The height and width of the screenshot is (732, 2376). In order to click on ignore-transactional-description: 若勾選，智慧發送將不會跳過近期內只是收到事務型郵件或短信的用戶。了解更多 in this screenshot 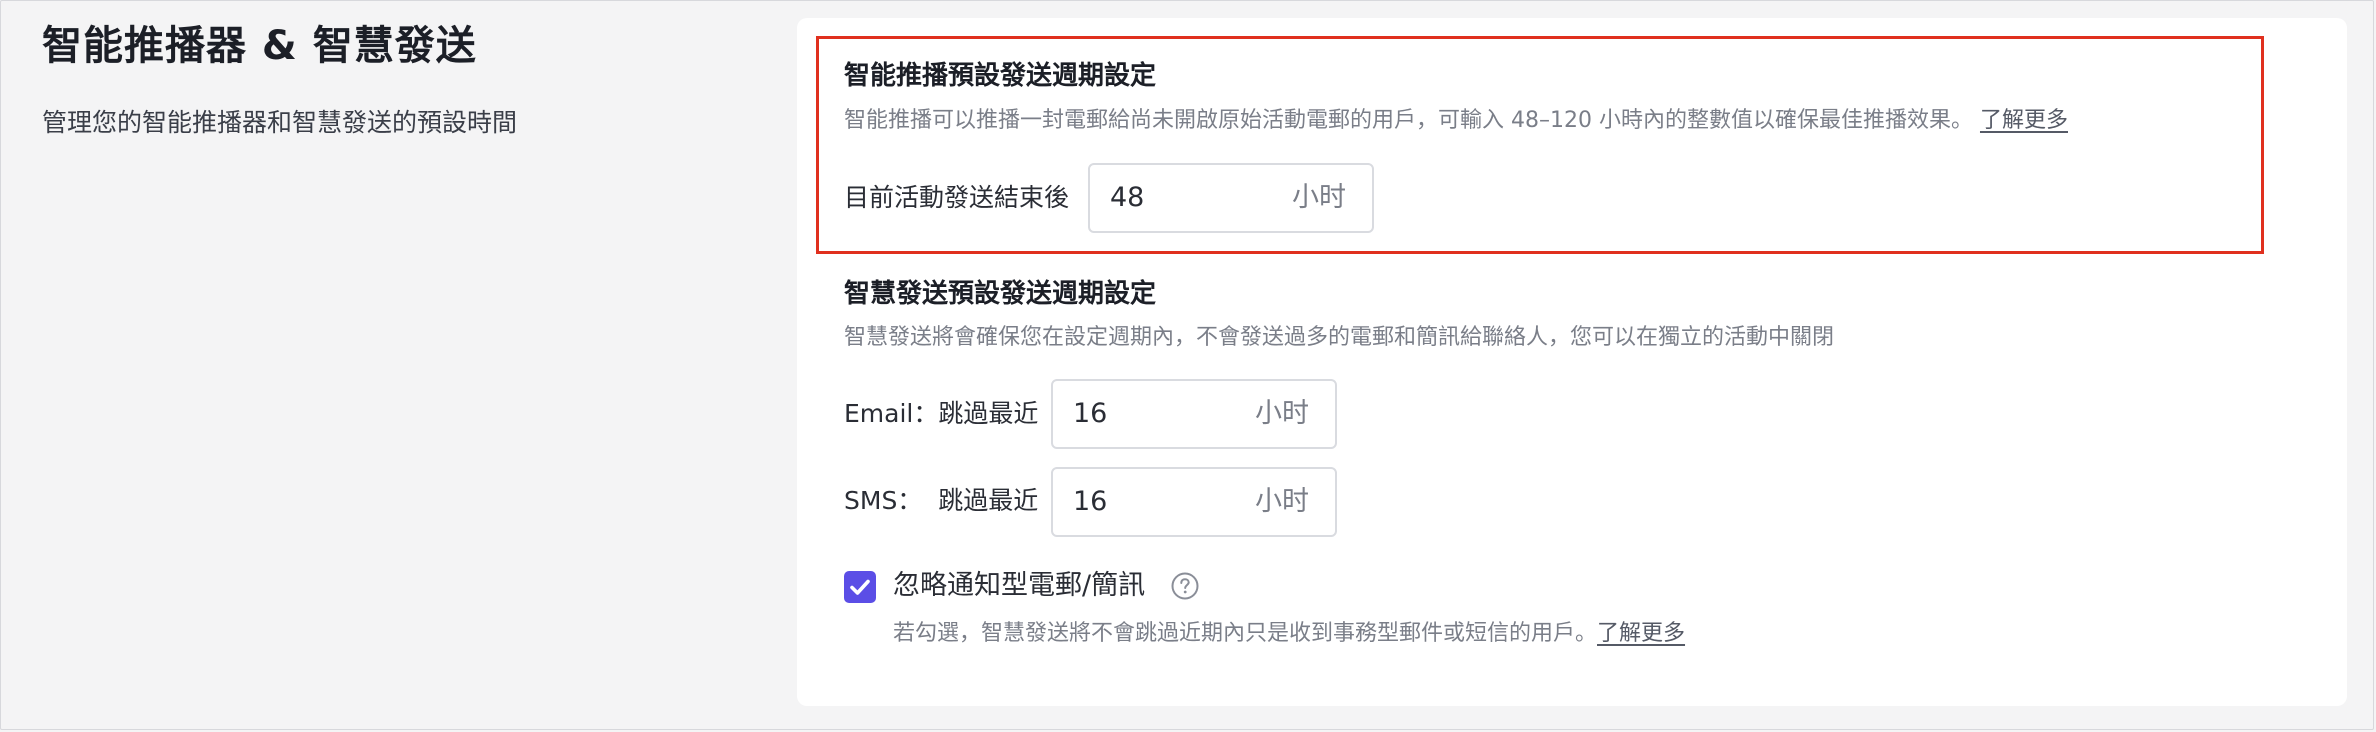, I will do `click(1289, 634)`.